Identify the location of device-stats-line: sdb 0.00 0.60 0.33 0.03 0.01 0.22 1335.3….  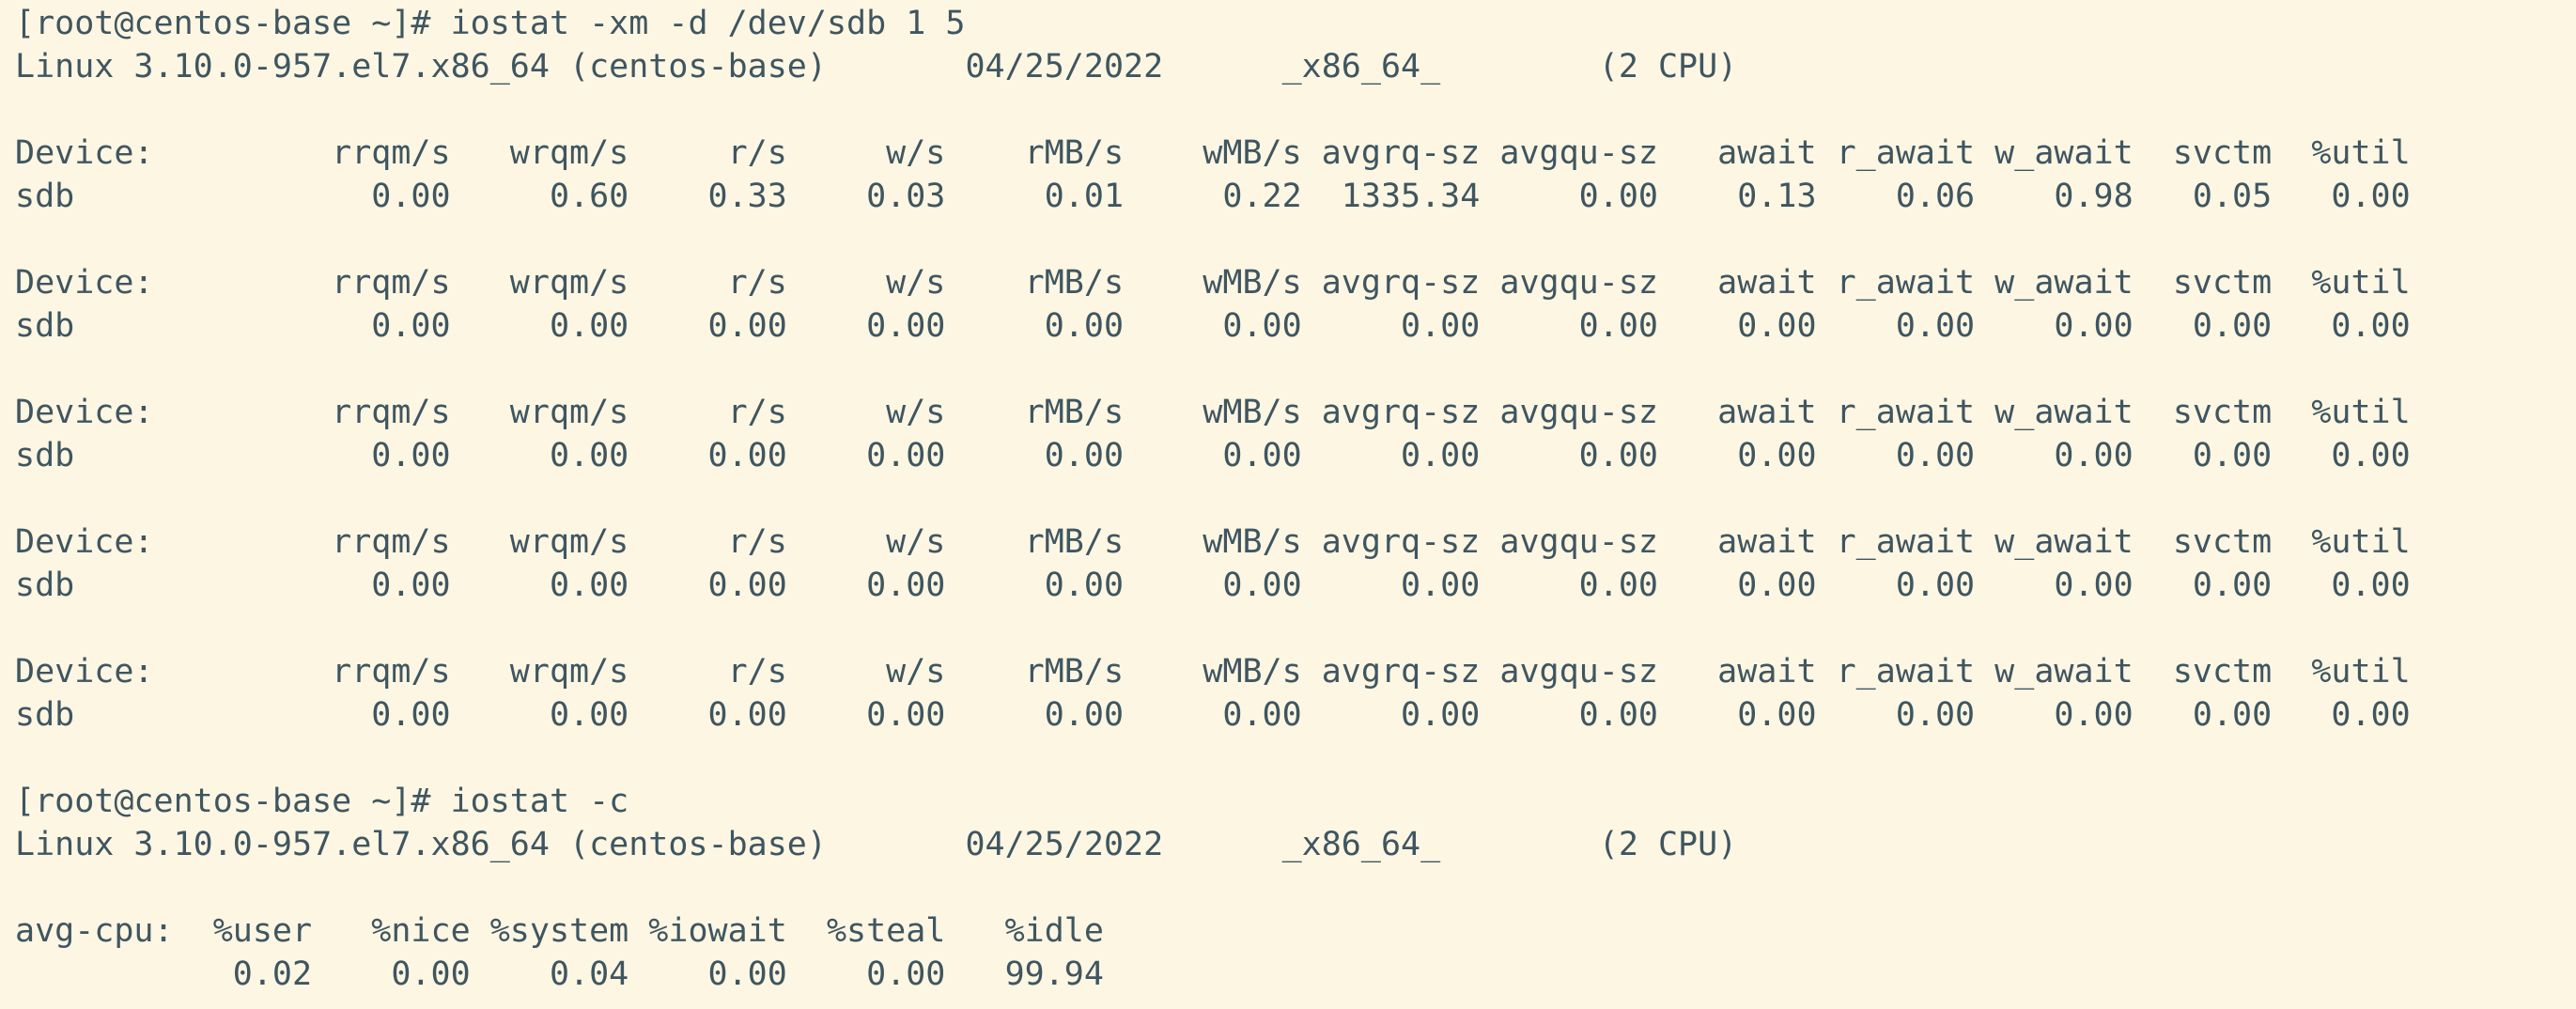
(1213, 196).